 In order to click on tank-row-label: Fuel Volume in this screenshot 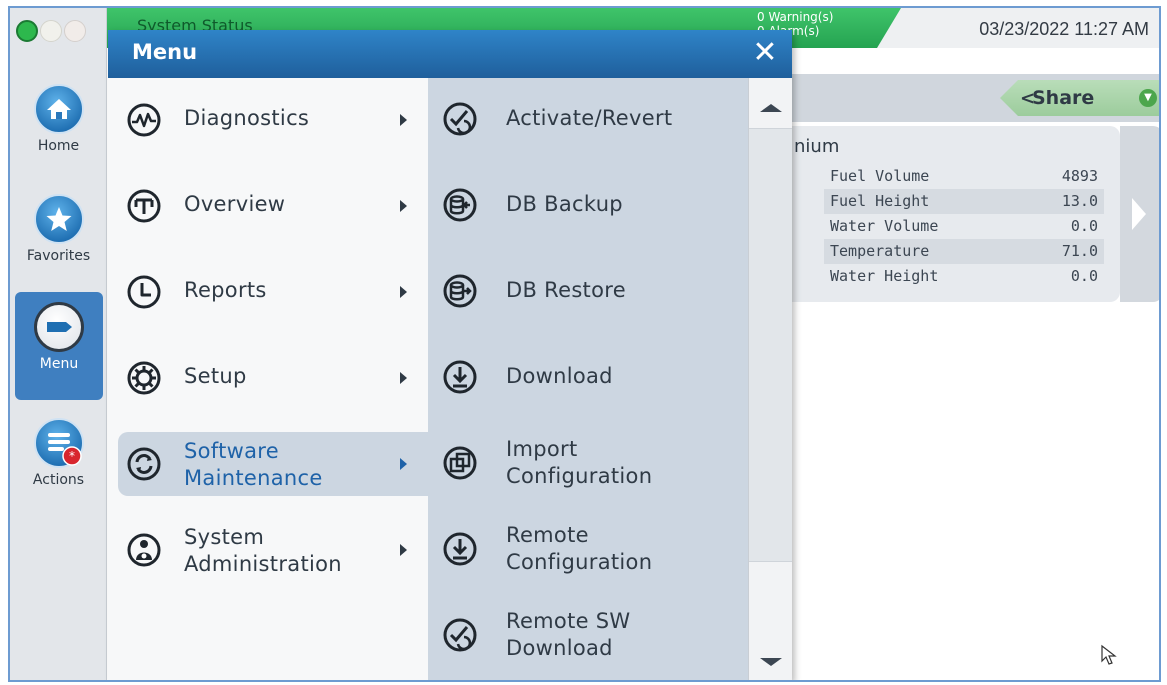, I will do `click(880, 176)`.